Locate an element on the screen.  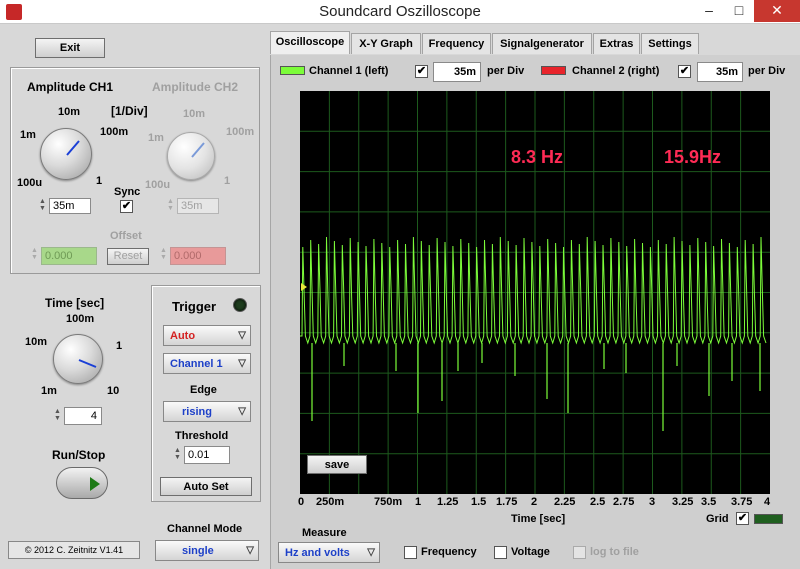
x-tick: 3.25 is located at coordinates (683, 502).